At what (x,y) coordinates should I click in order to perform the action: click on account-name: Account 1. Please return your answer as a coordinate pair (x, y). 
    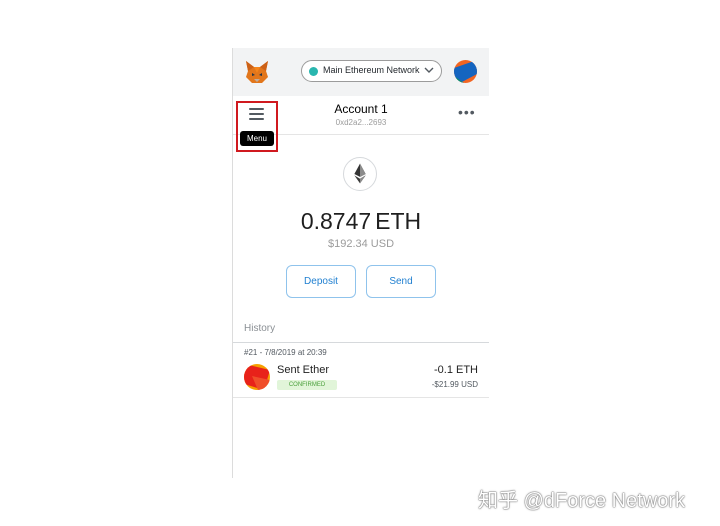
    Looking at the image, I should click on (361, 109).